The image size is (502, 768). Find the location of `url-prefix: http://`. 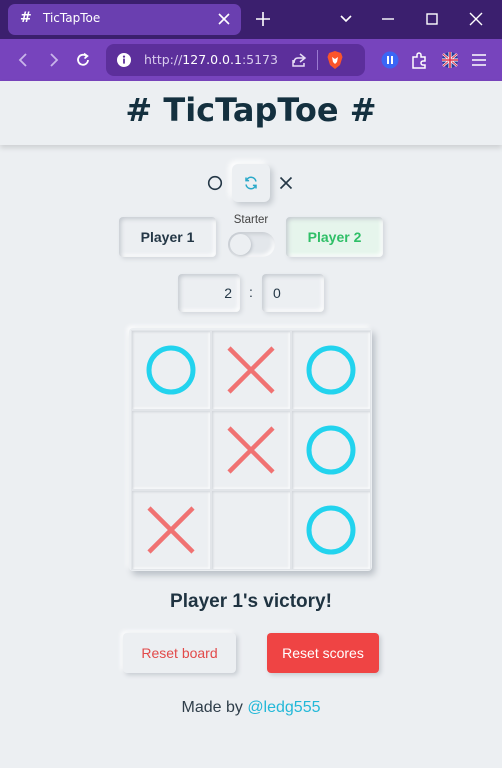

url-prefix: http:// is located at coordinates (163, 59).